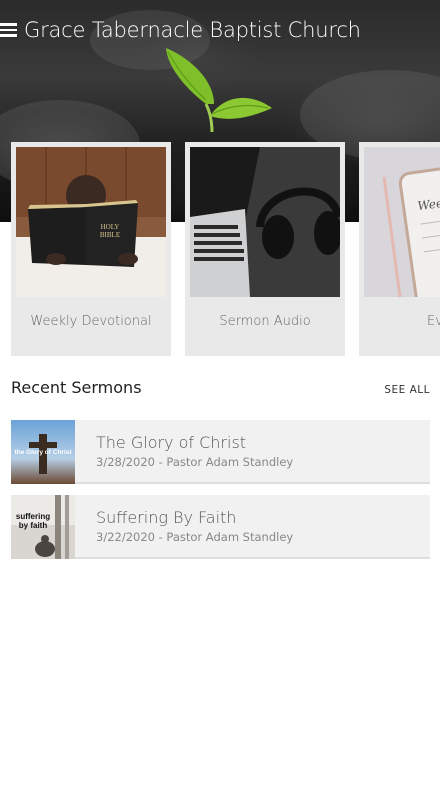 This screenshot has width=440, height=800. I want to click on sermon-thumbnail: the Glory of Christ, so click(43, 452).